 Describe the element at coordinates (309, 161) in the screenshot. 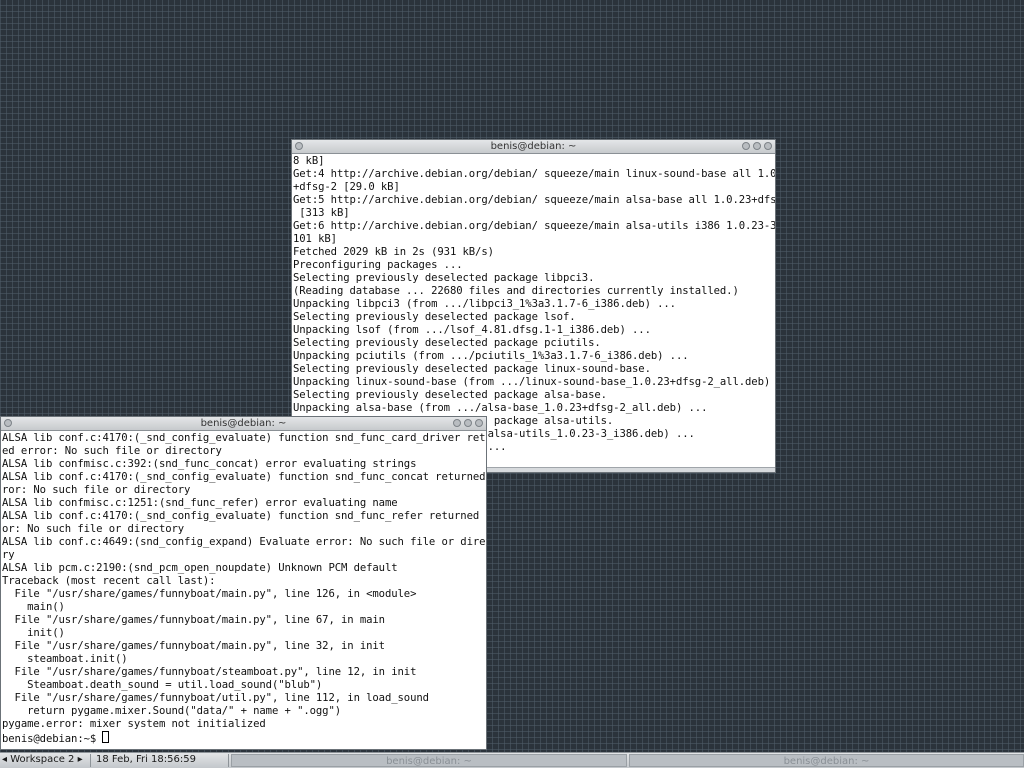

I see `terminal-line: 8 kB]` at that location.